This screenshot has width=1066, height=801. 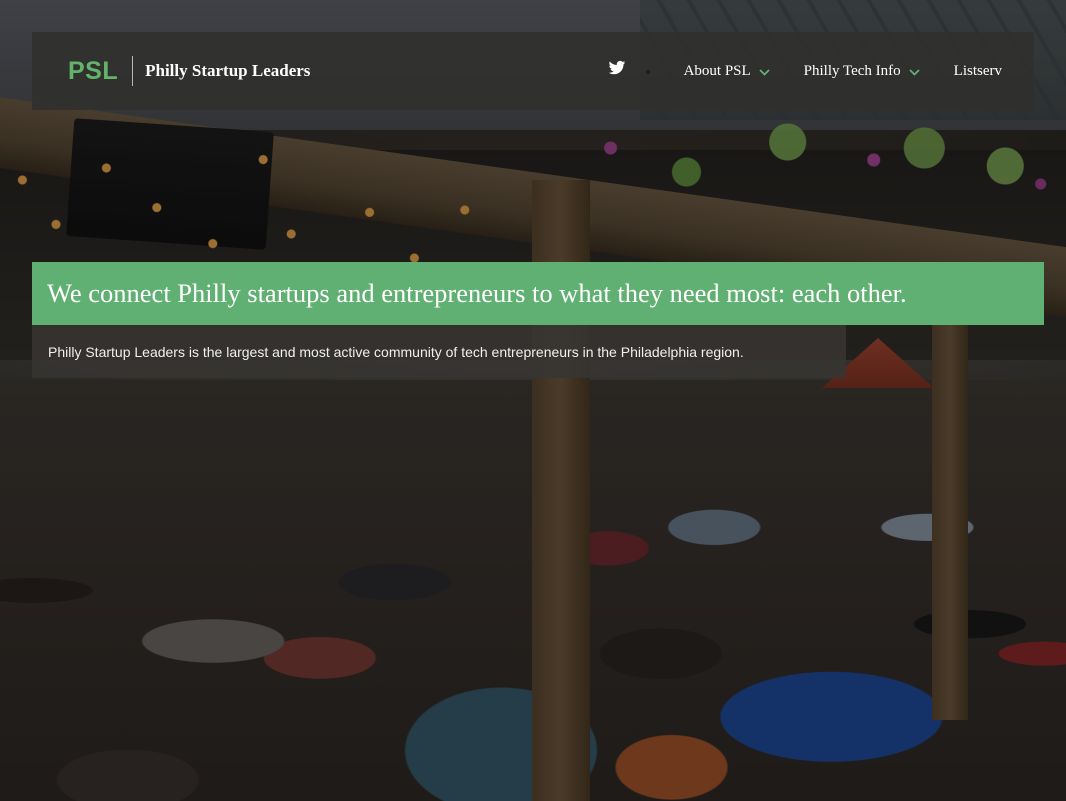 I want to click on brand-home-link: PSL Philly Startup Leaders, so click(x=189, y=71).